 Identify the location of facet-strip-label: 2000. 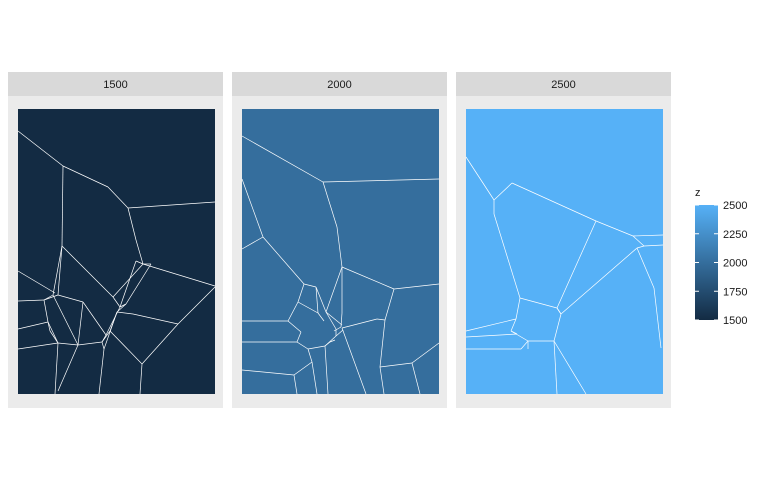
(339, 85).